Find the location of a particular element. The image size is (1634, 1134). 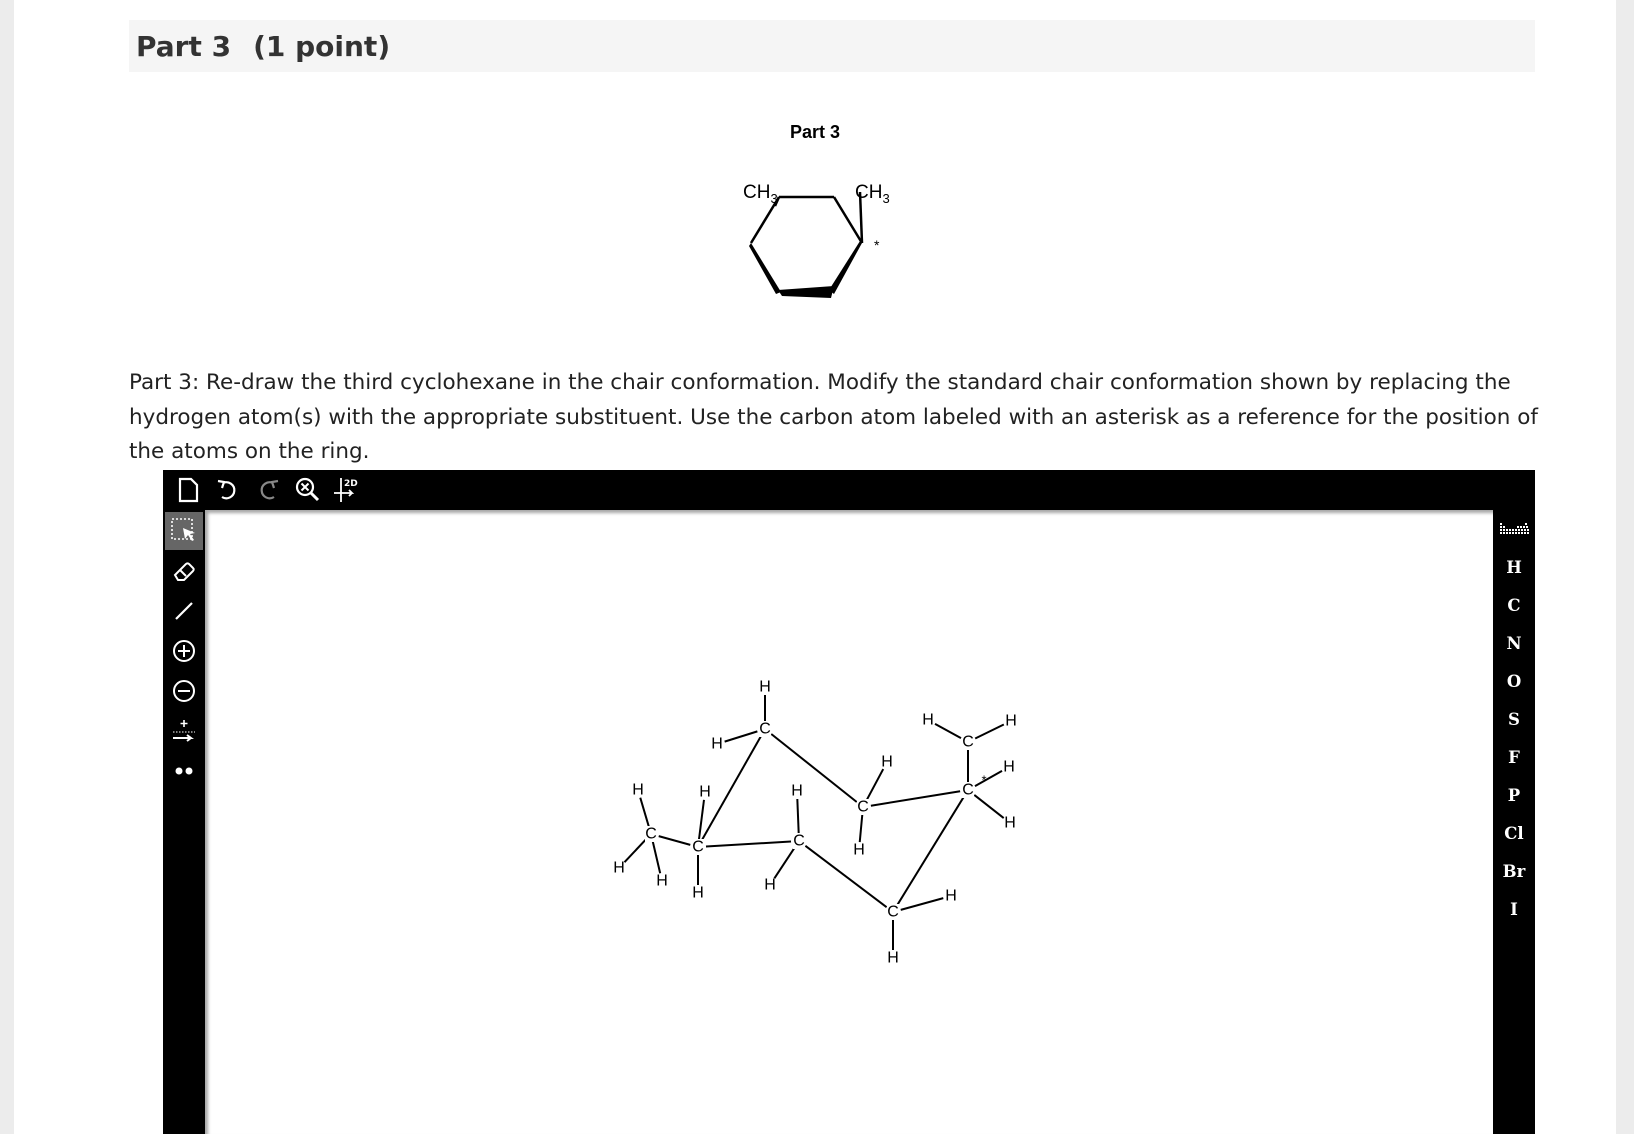

part-header: Part 3 (1 point) is located at coordinates (832, 46).